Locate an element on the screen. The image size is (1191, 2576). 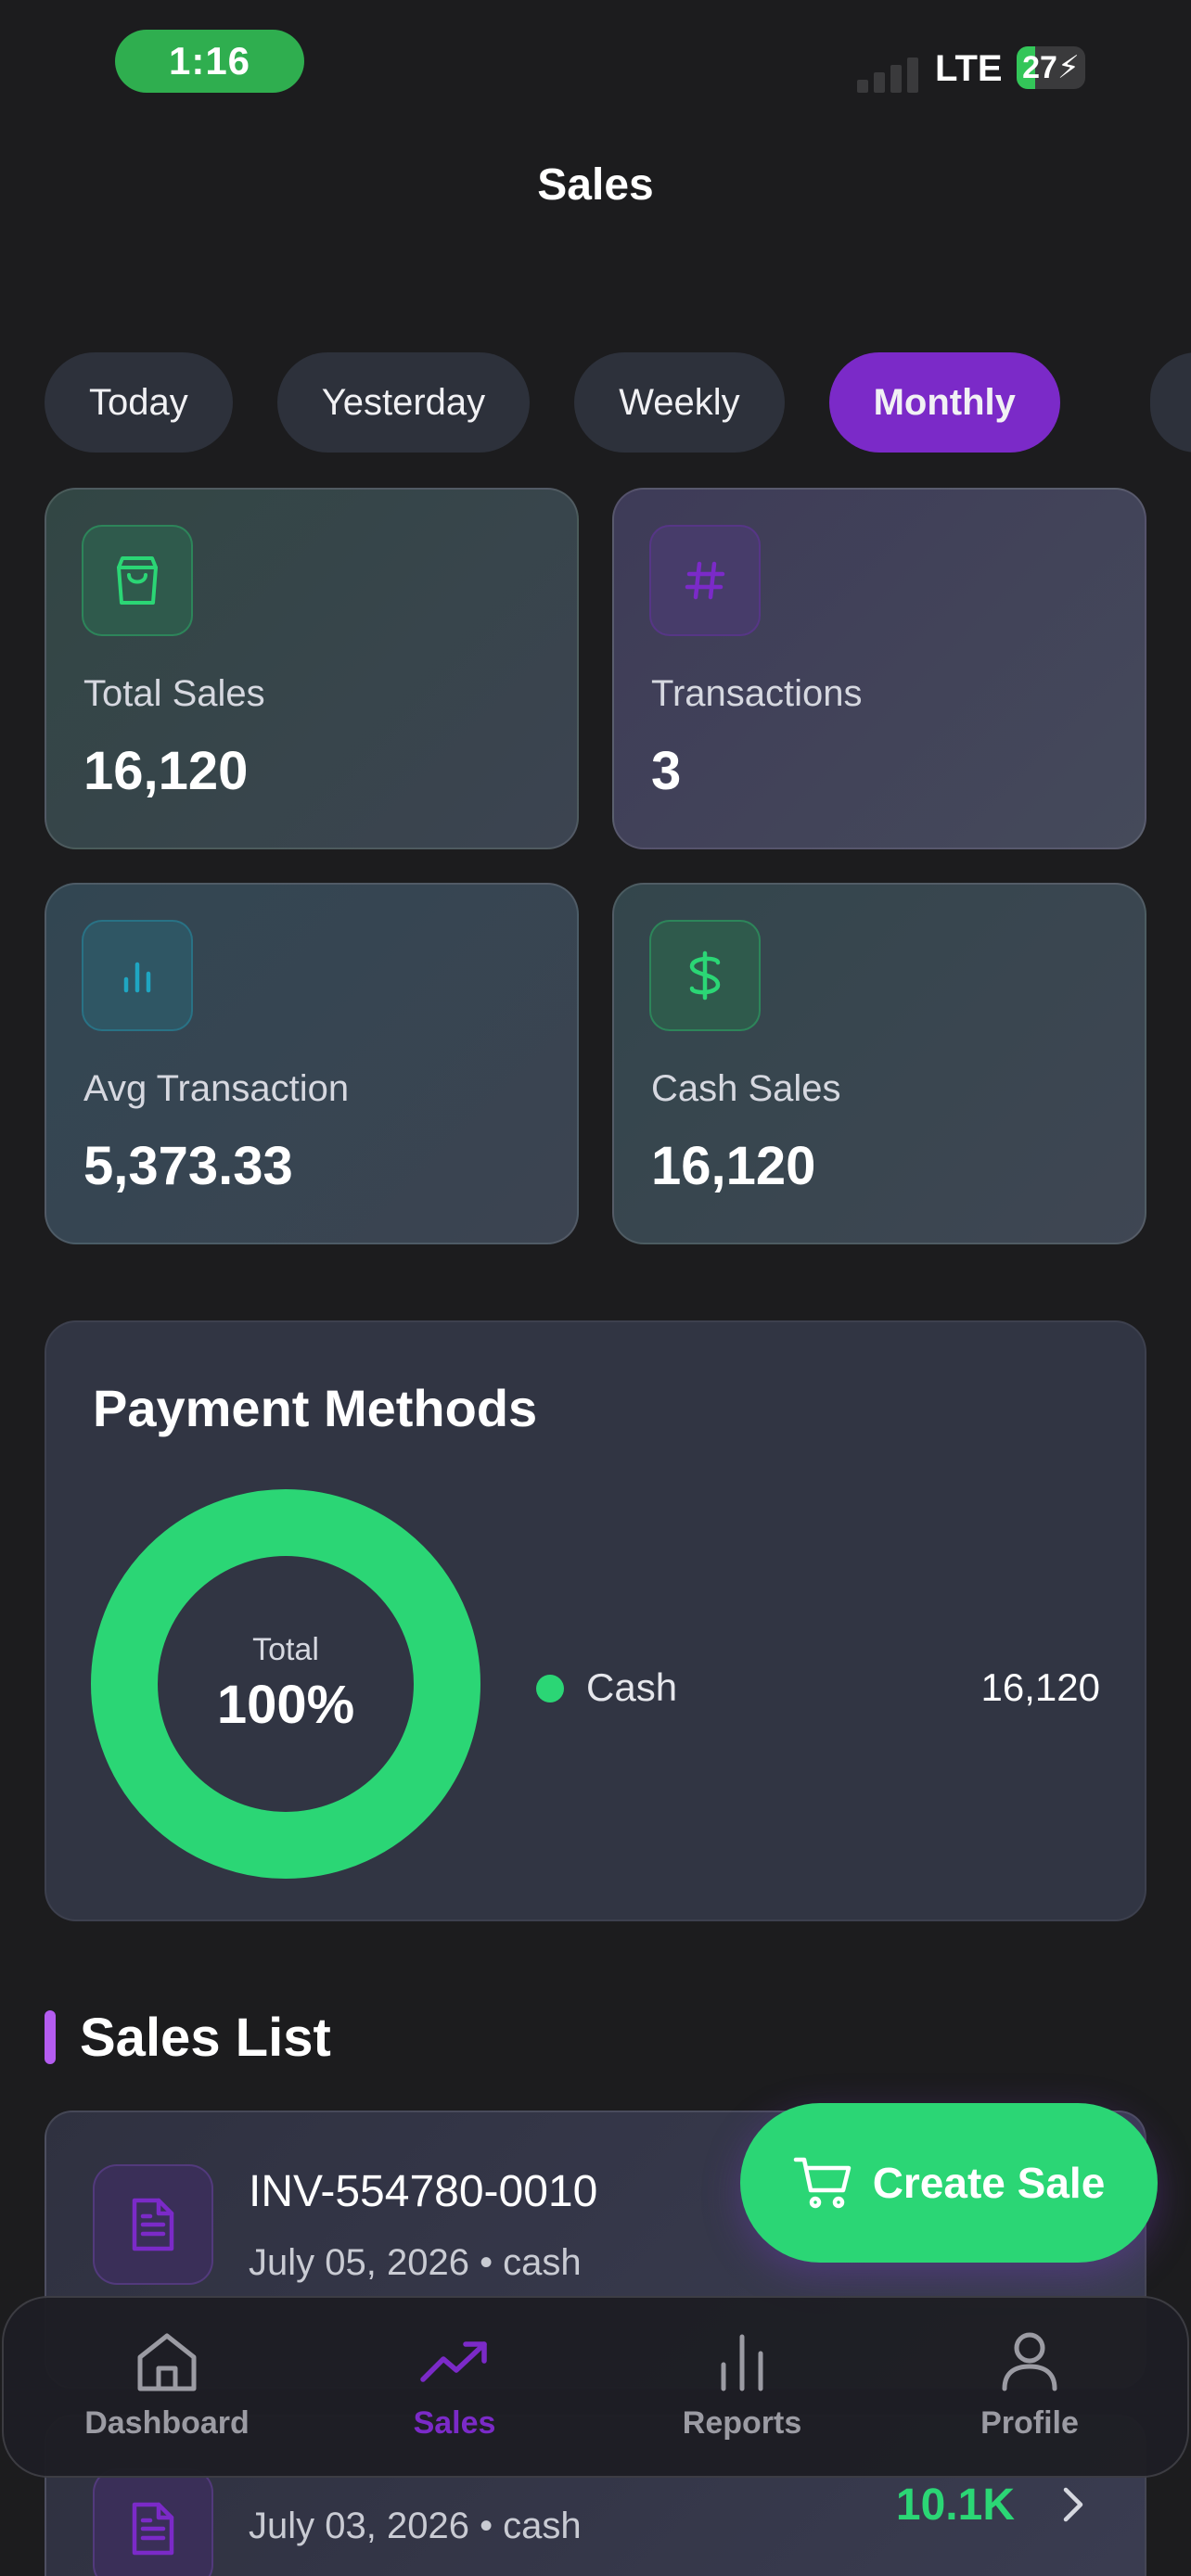
legend-name: Cash is located at coordinates (632, 1687).